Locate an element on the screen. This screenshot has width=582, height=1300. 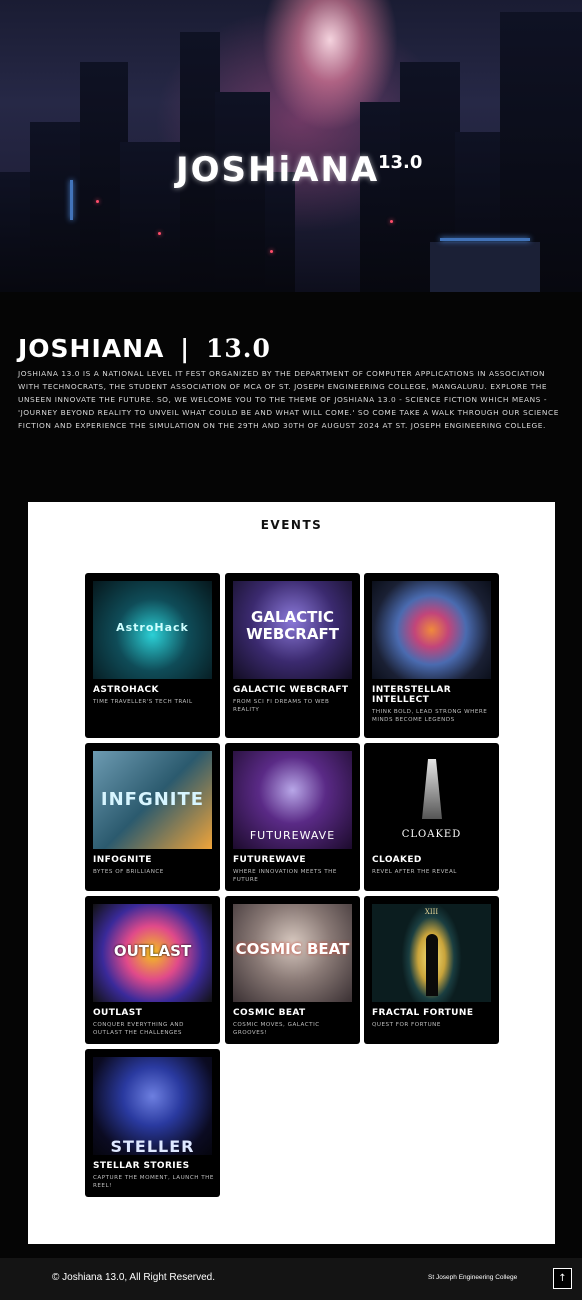
event-name: Cosmic Beat is located at coordinates (269, 1013).